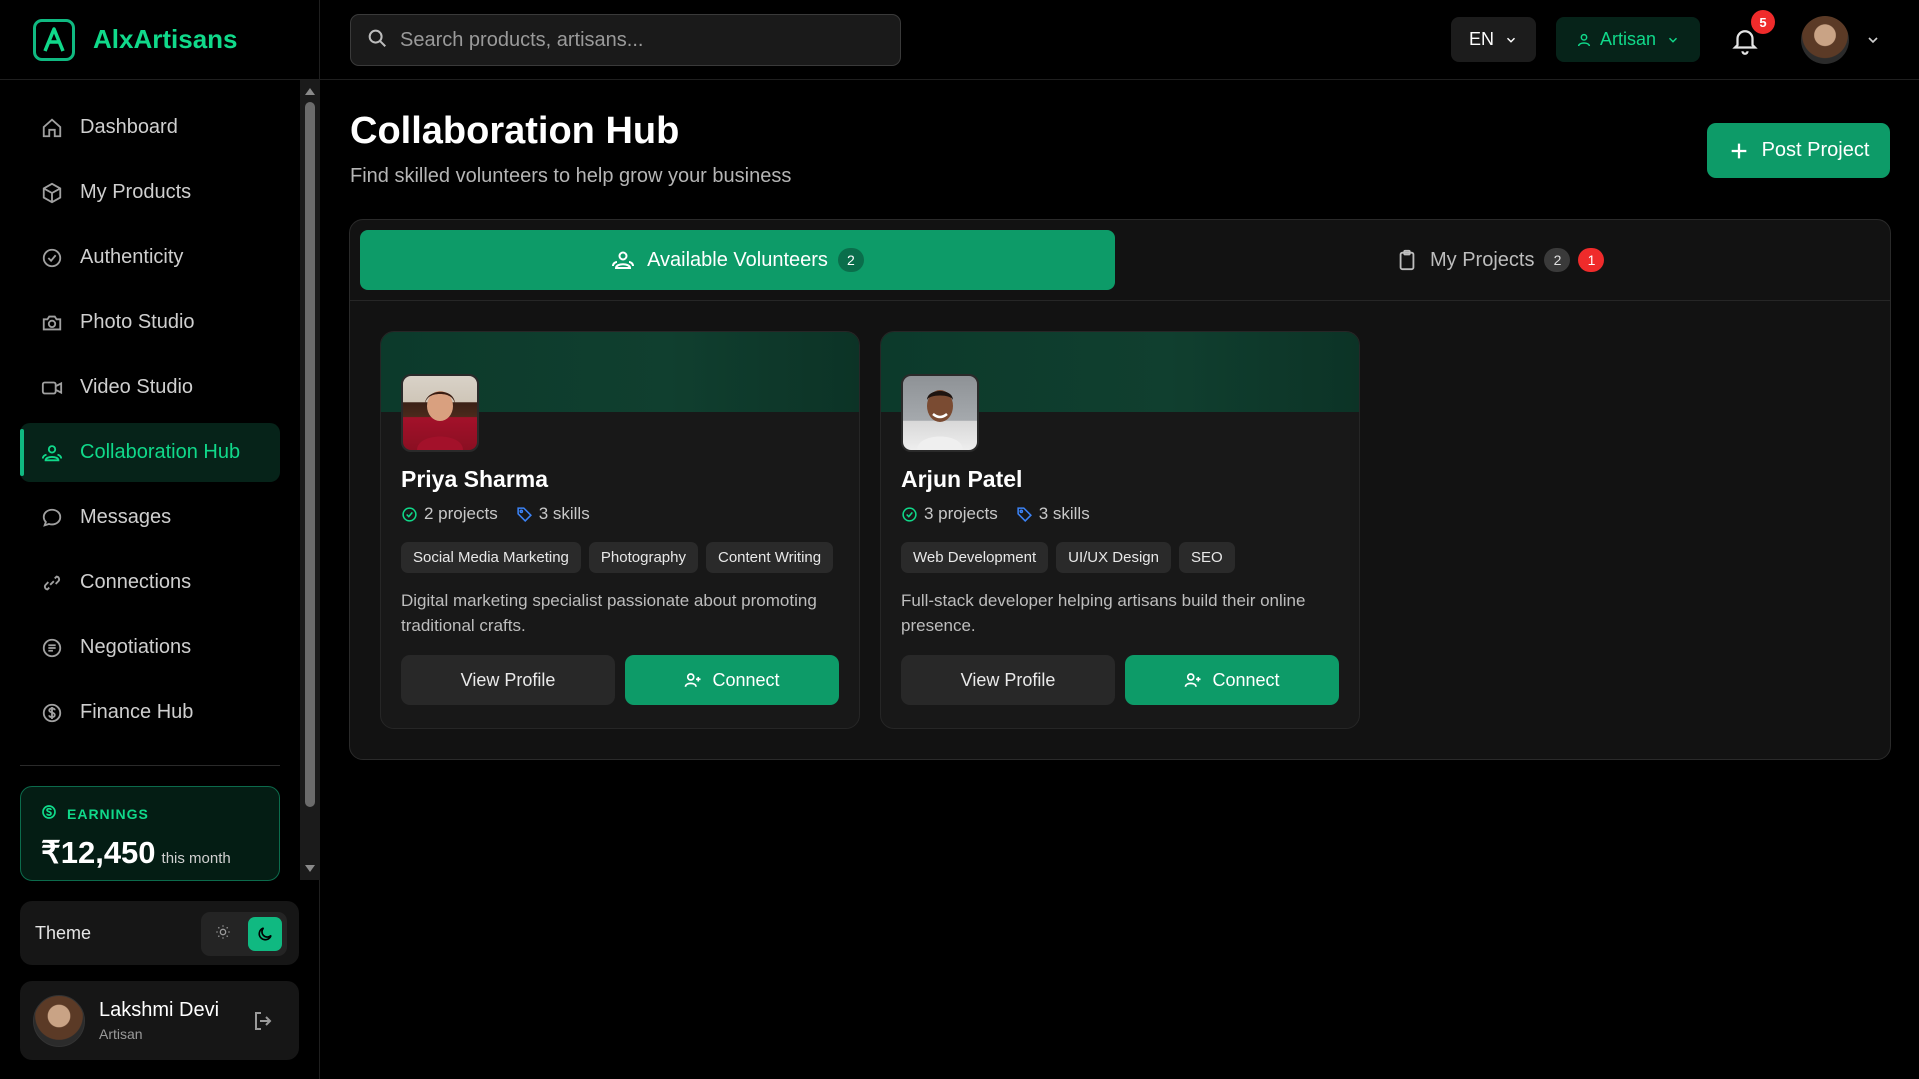 The height and width of the screenshot is (1079, 1919). I want to click on language-label: EN, so click(1481, 39).